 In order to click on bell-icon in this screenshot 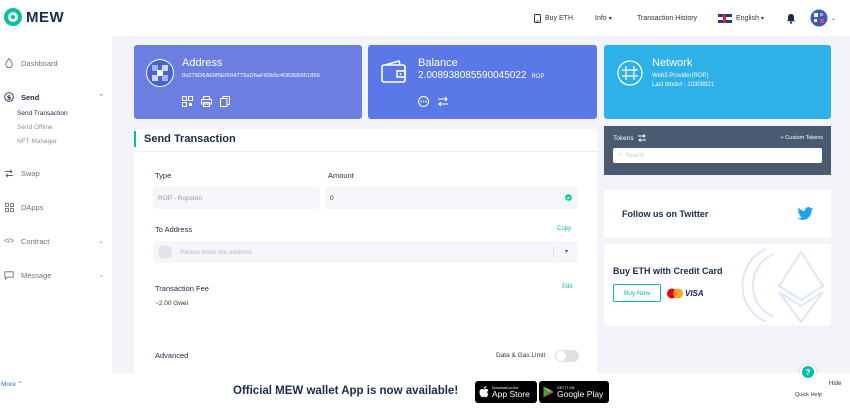, I will do `click(791, 18)`.